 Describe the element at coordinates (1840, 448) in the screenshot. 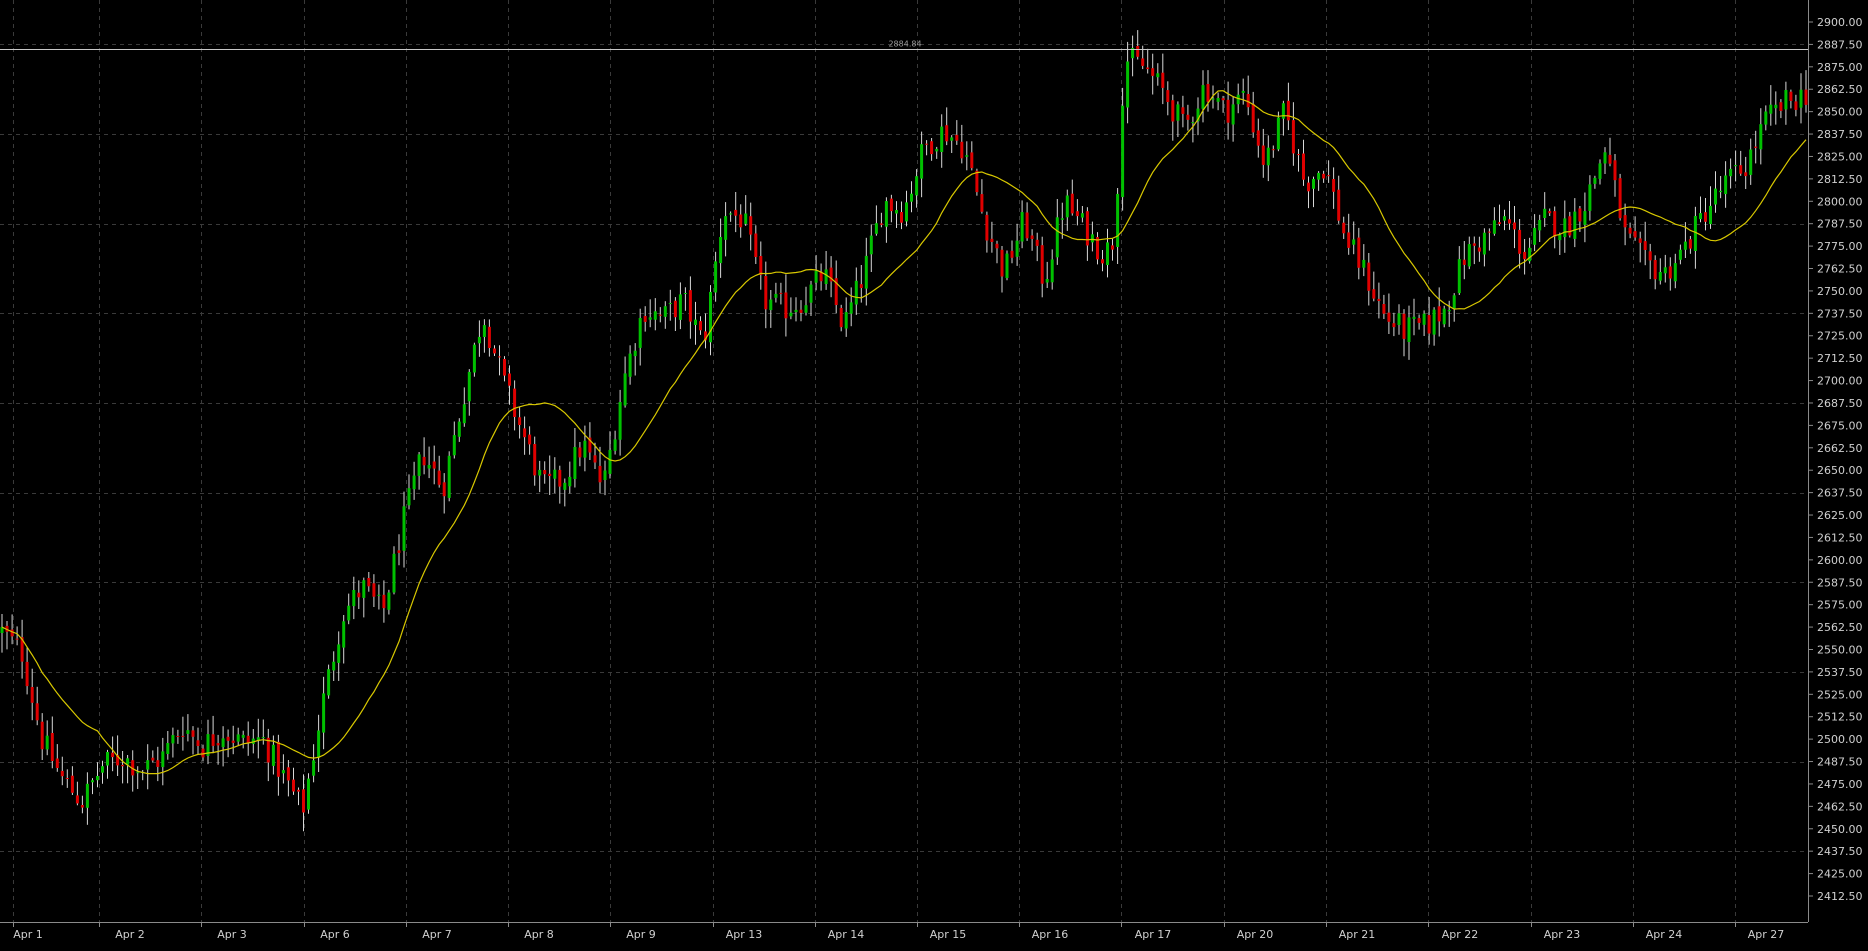

I see `y-tick-label: 2662.50` at that location.